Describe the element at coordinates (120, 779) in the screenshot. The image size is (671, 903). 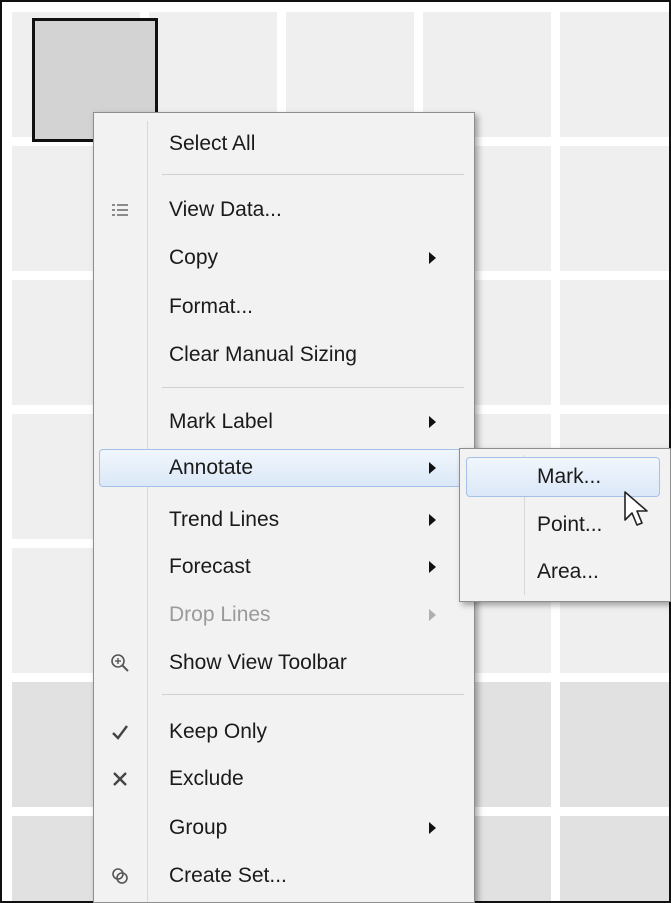
I see `x-icon` at that location.